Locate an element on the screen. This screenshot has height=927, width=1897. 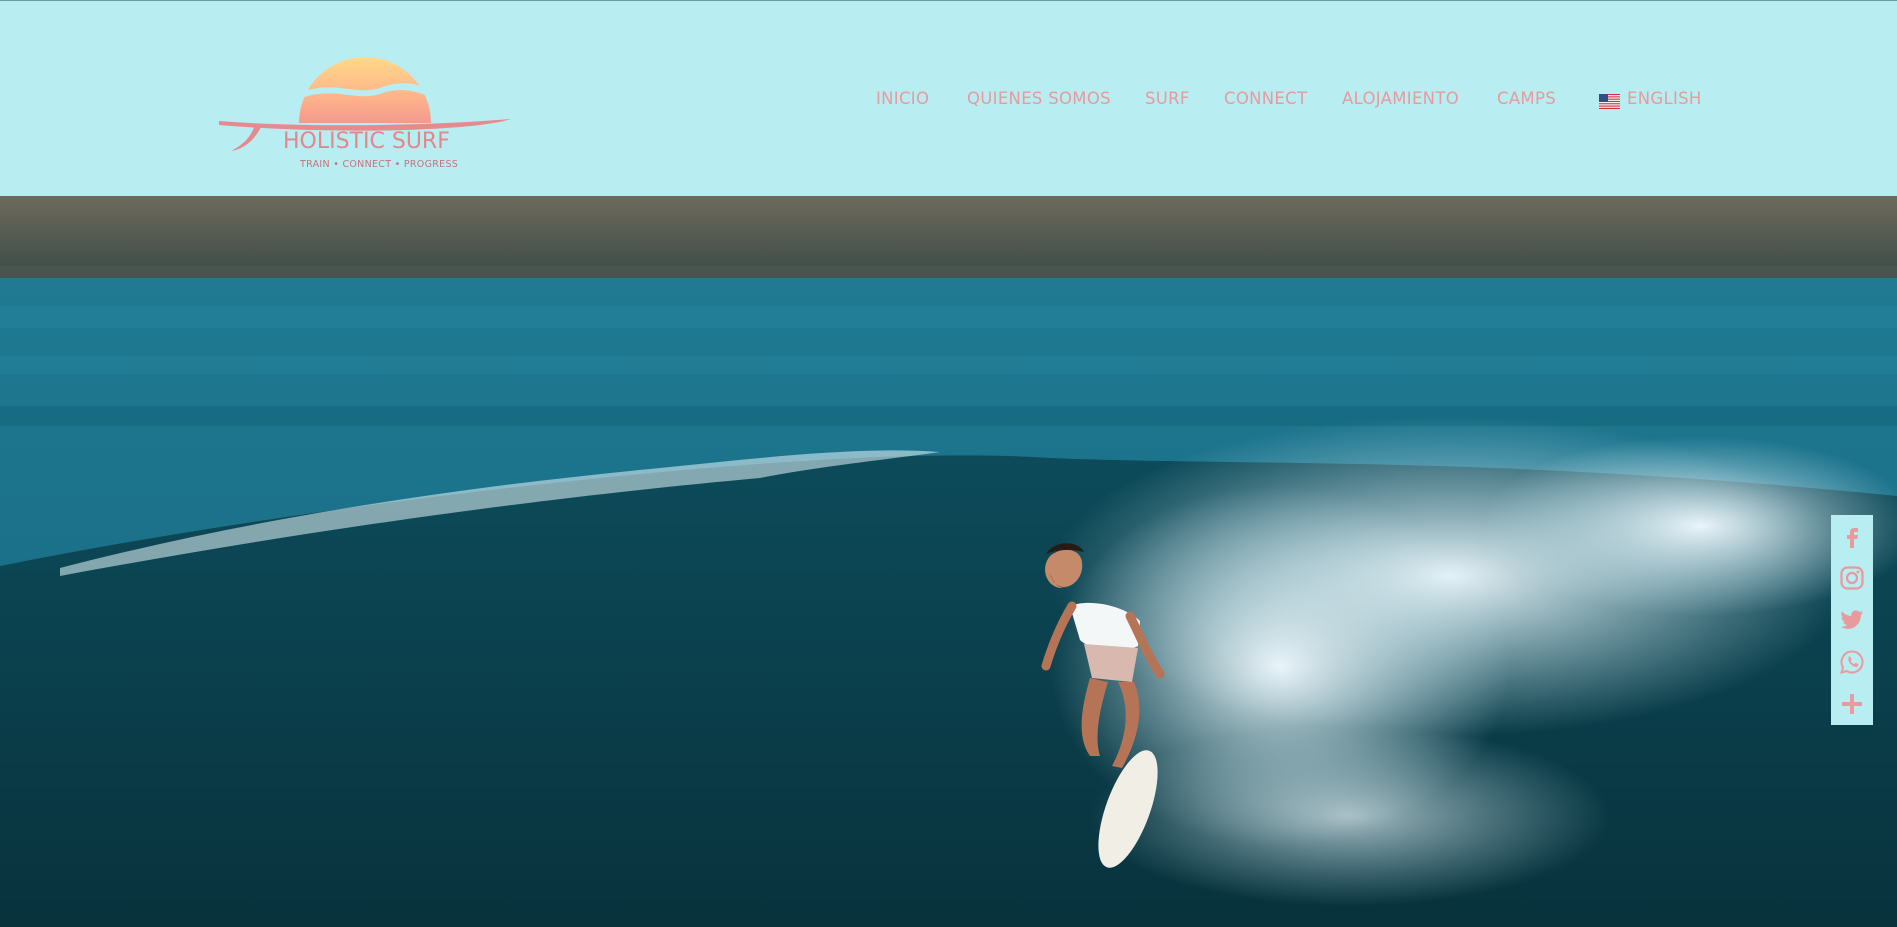
facebook-icon is located at coordinates (1852, 538).